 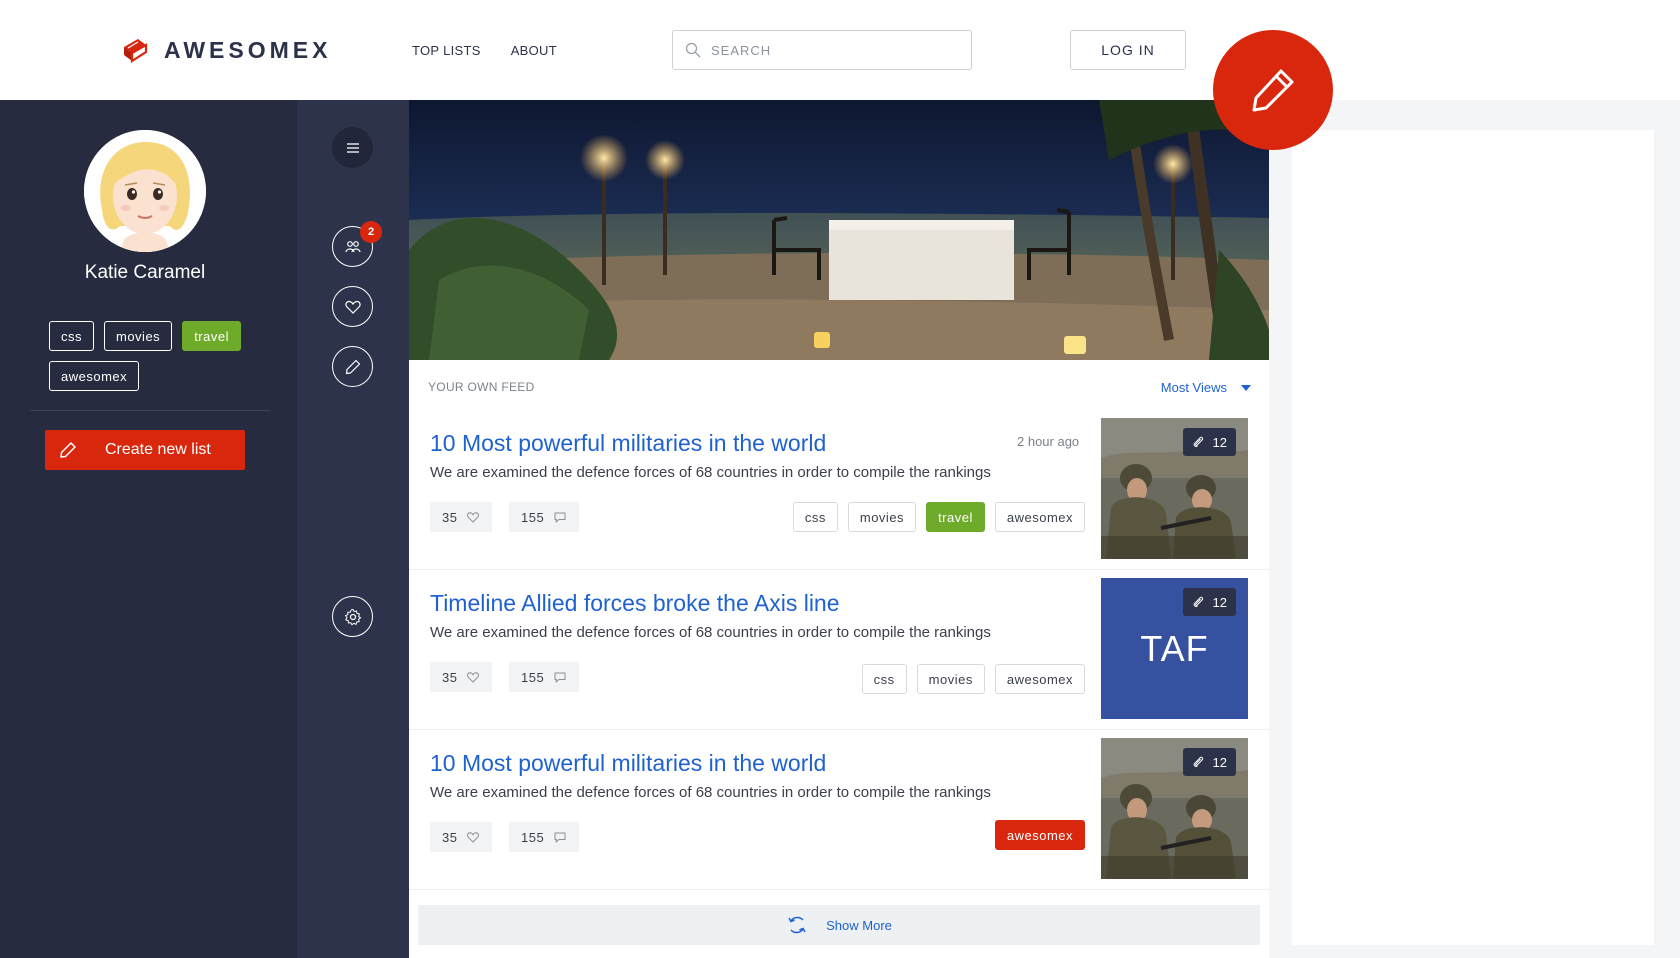 What do you see at coordinates (859, 925) in the screenshot?
I see `show-more-label: Show More` at bounding box center [859, 925].